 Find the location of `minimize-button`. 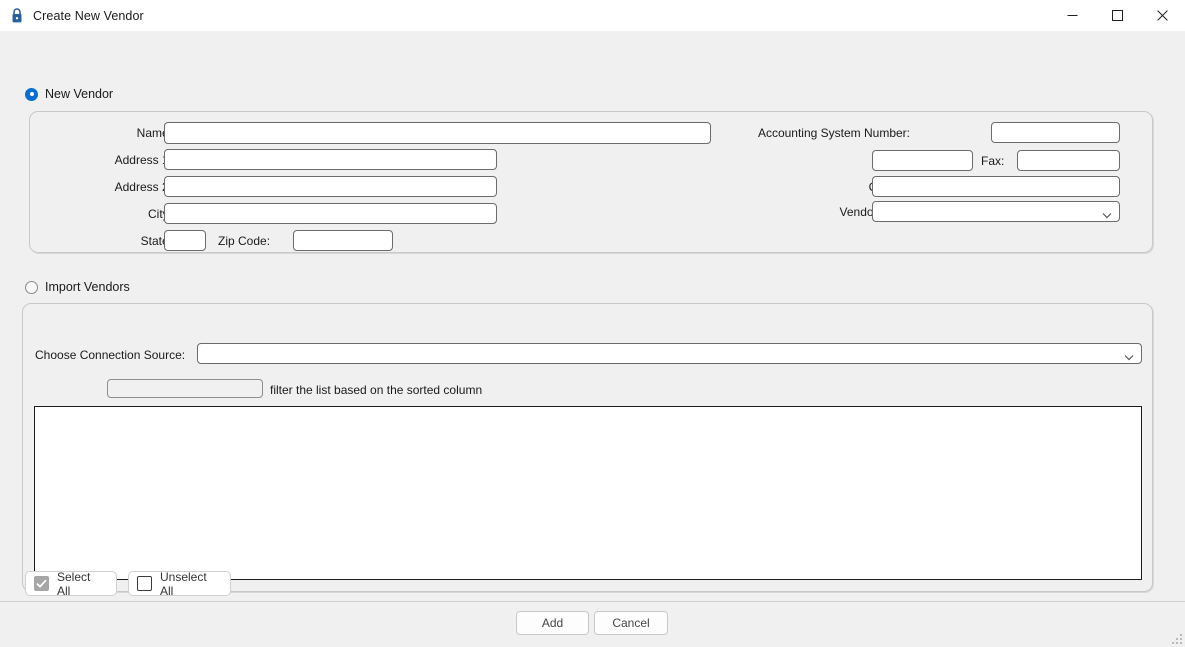

minimize-button is located at coordinates (1072, 15).